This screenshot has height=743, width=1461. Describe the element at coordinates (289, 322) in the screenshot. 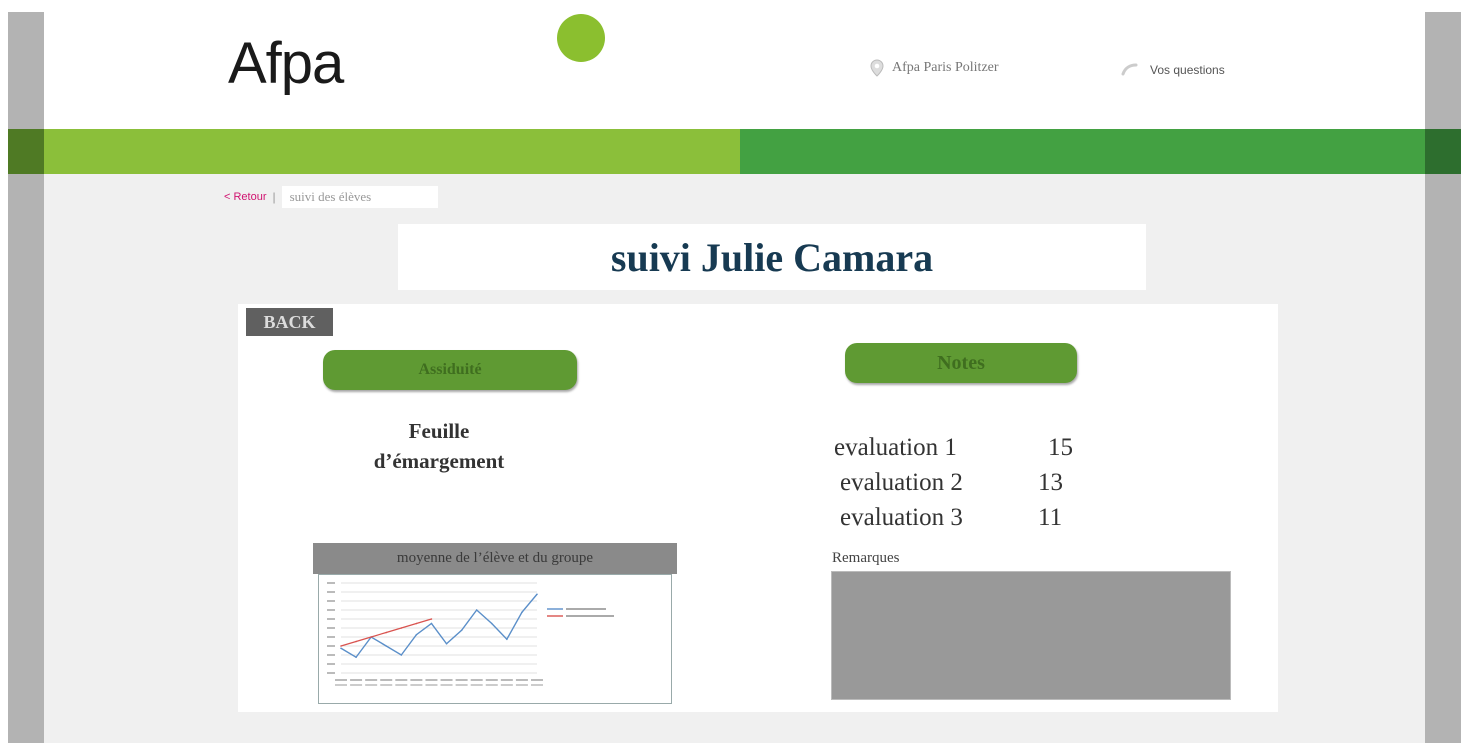

I see `back-button: BACK` at that location.